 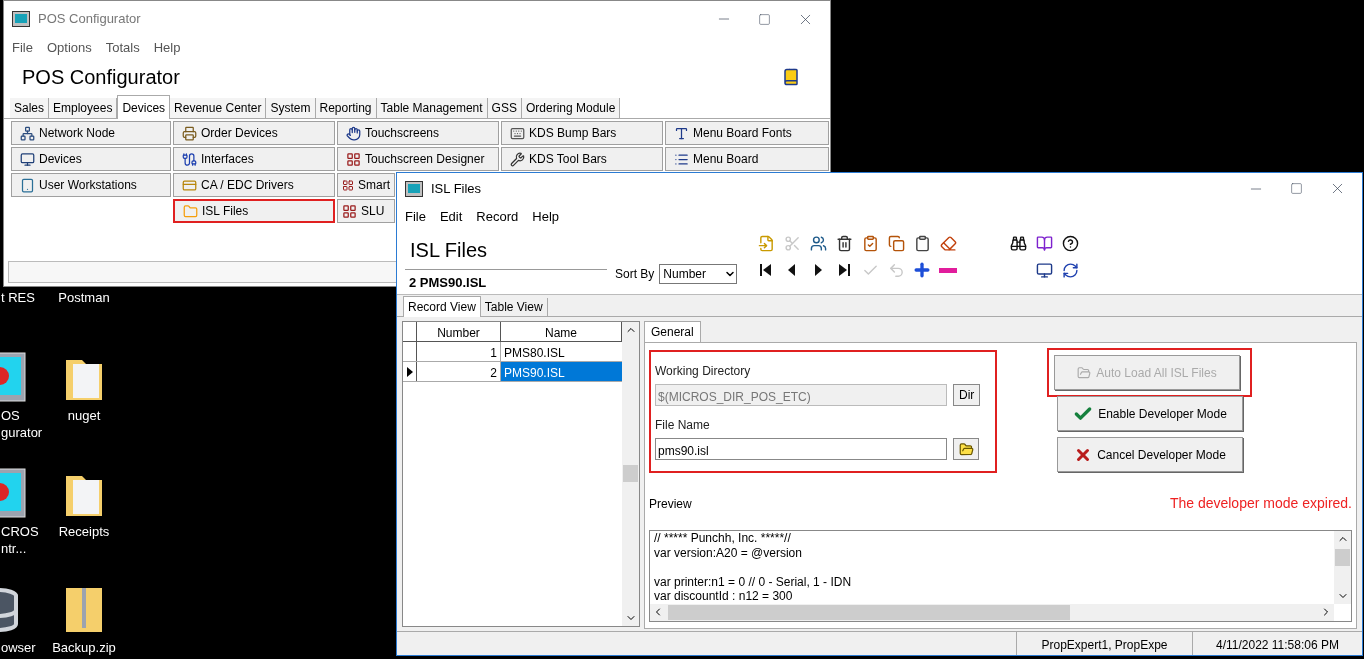 I want to click on interfaces-icon, so click(x=189, y=159).